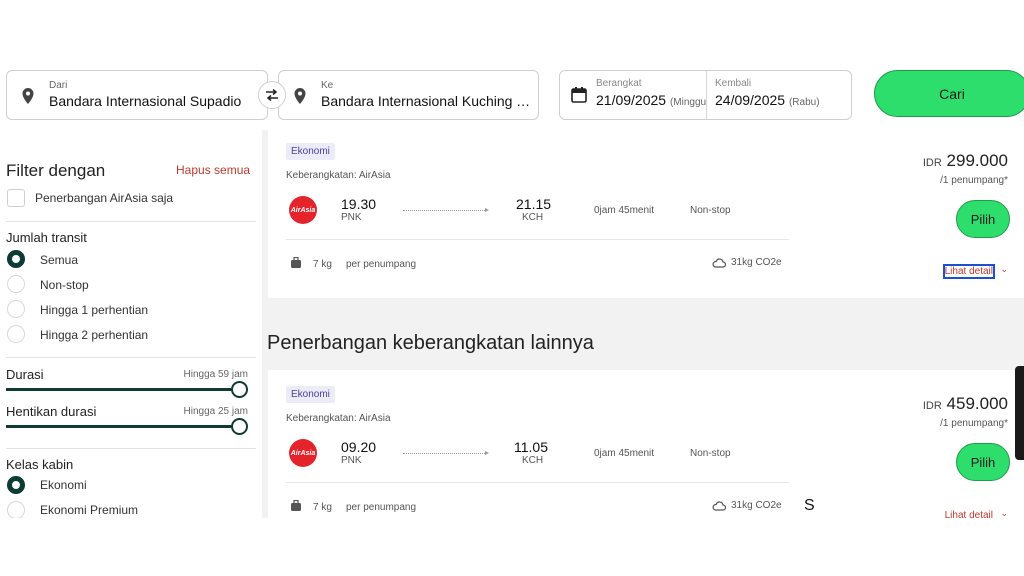 The image size is (1024, 576). Describe the element at coordinates (137, 95) in the screenshot. I see `origin-field: Dari Bandara Internasional Supadio` at that location.